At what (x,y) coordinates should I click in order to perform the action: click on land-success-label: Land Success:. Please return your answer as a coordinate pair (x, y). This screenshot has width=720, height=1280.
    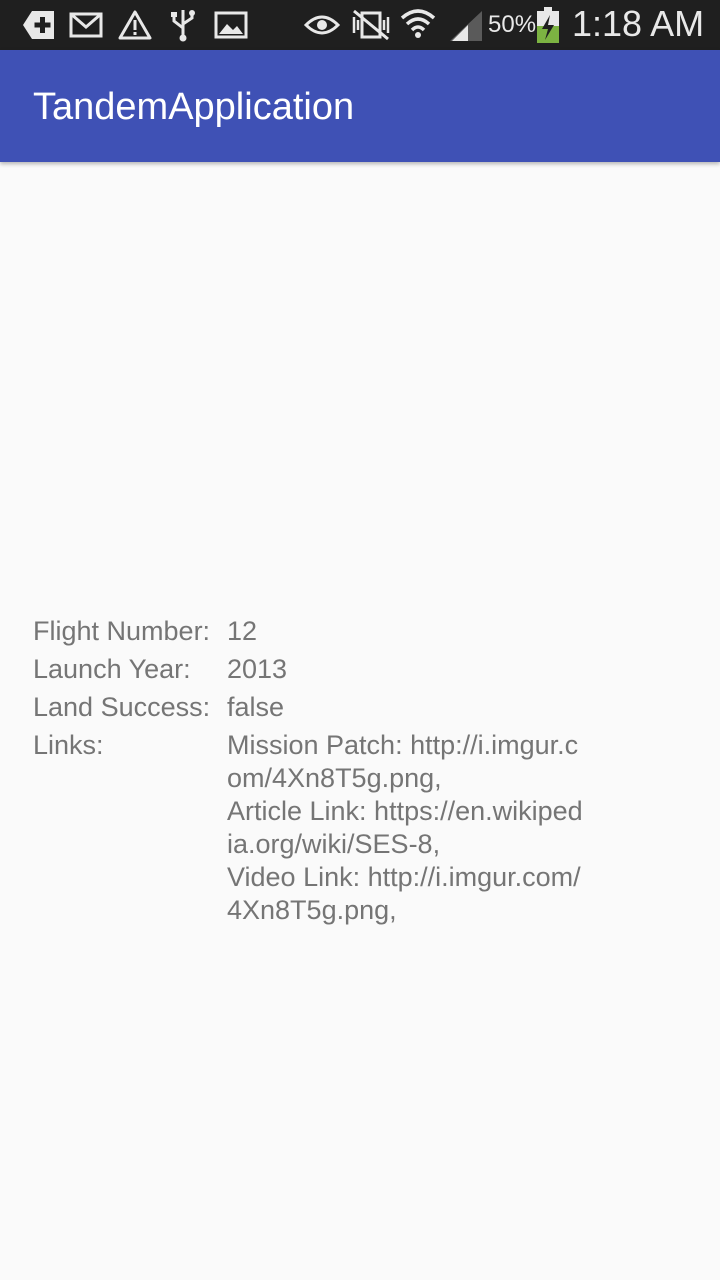
    Looking at the image, I should click on (122, 707).